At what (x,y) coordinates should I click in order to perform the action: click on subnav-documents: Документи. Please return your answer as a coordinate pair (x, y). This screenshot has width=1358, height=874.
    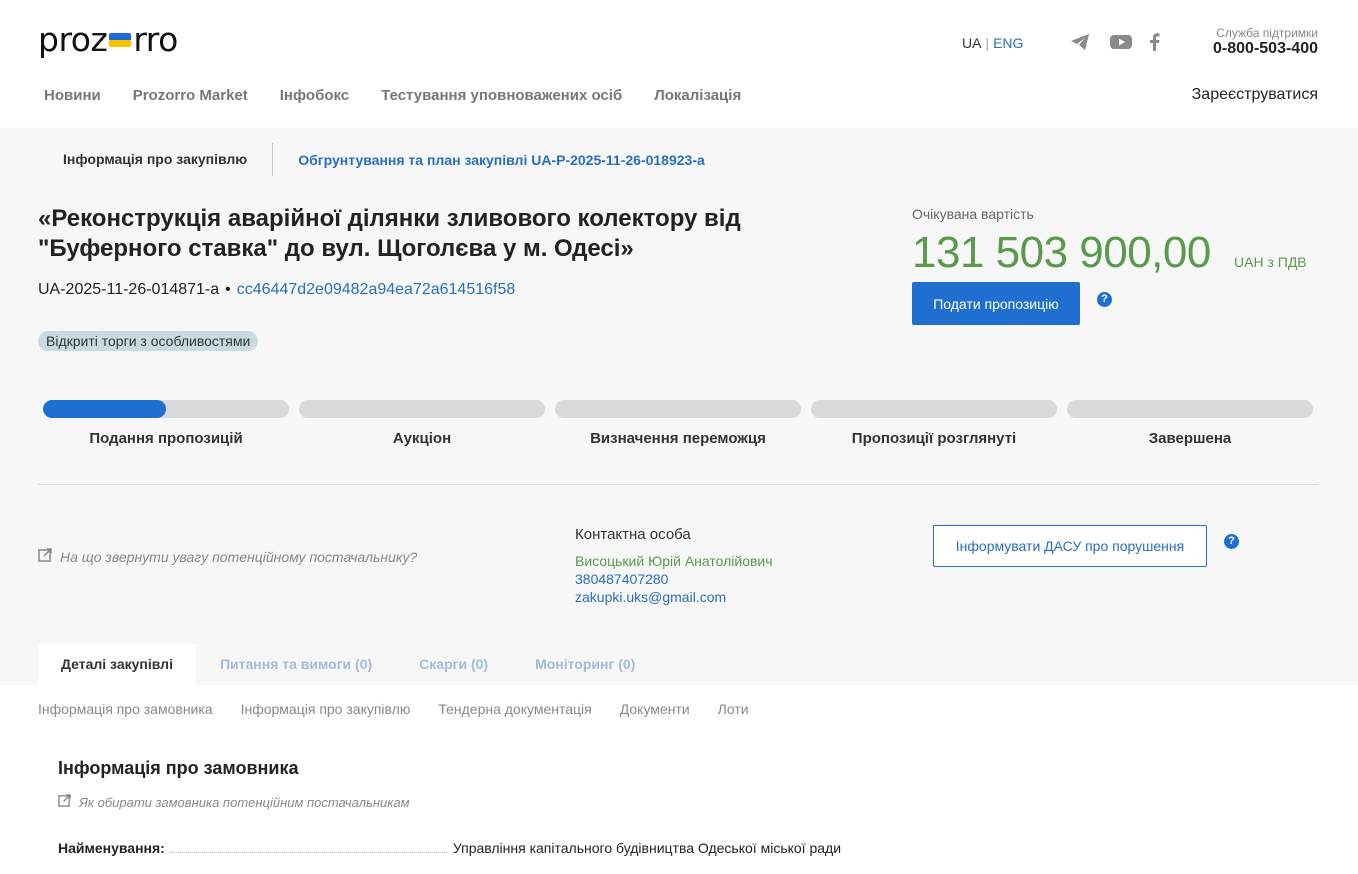
    Looking at the image, I should click on (655, 709).